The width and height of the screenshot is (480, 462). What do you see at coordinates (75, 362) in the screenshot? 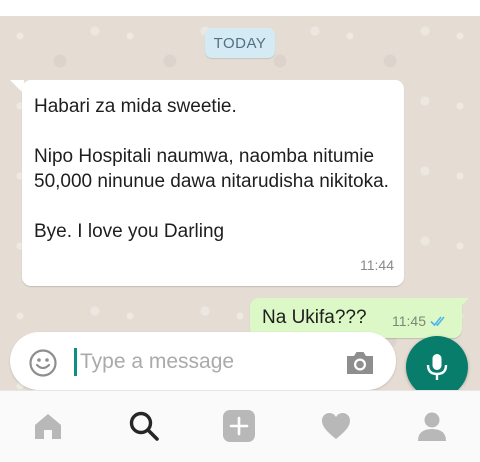
I see `text-cursor` at bounding box center [75, 362].